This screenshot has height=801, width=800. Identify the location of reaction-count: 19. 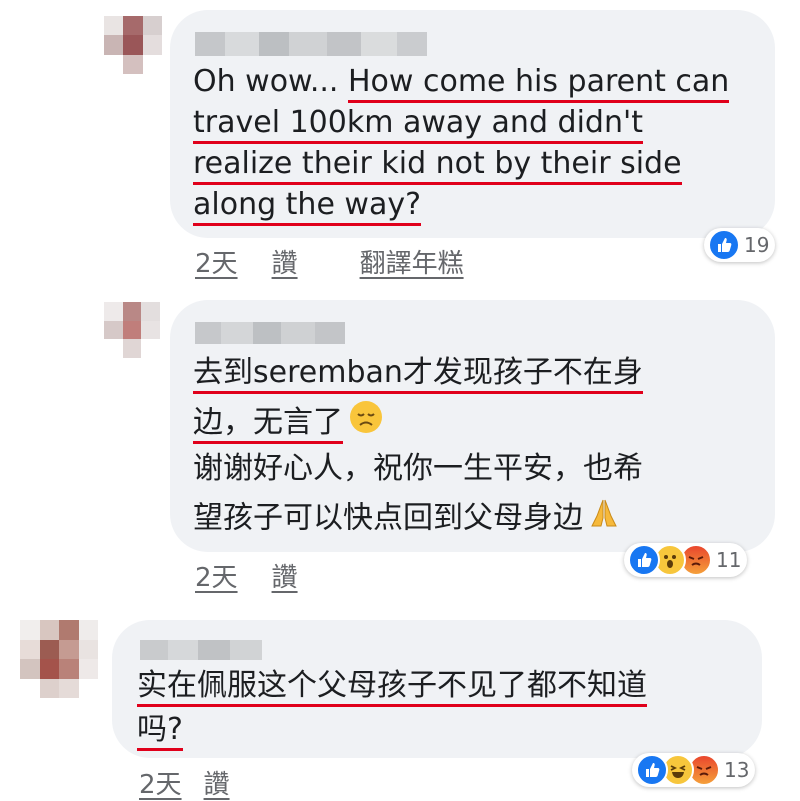
(757, 245).